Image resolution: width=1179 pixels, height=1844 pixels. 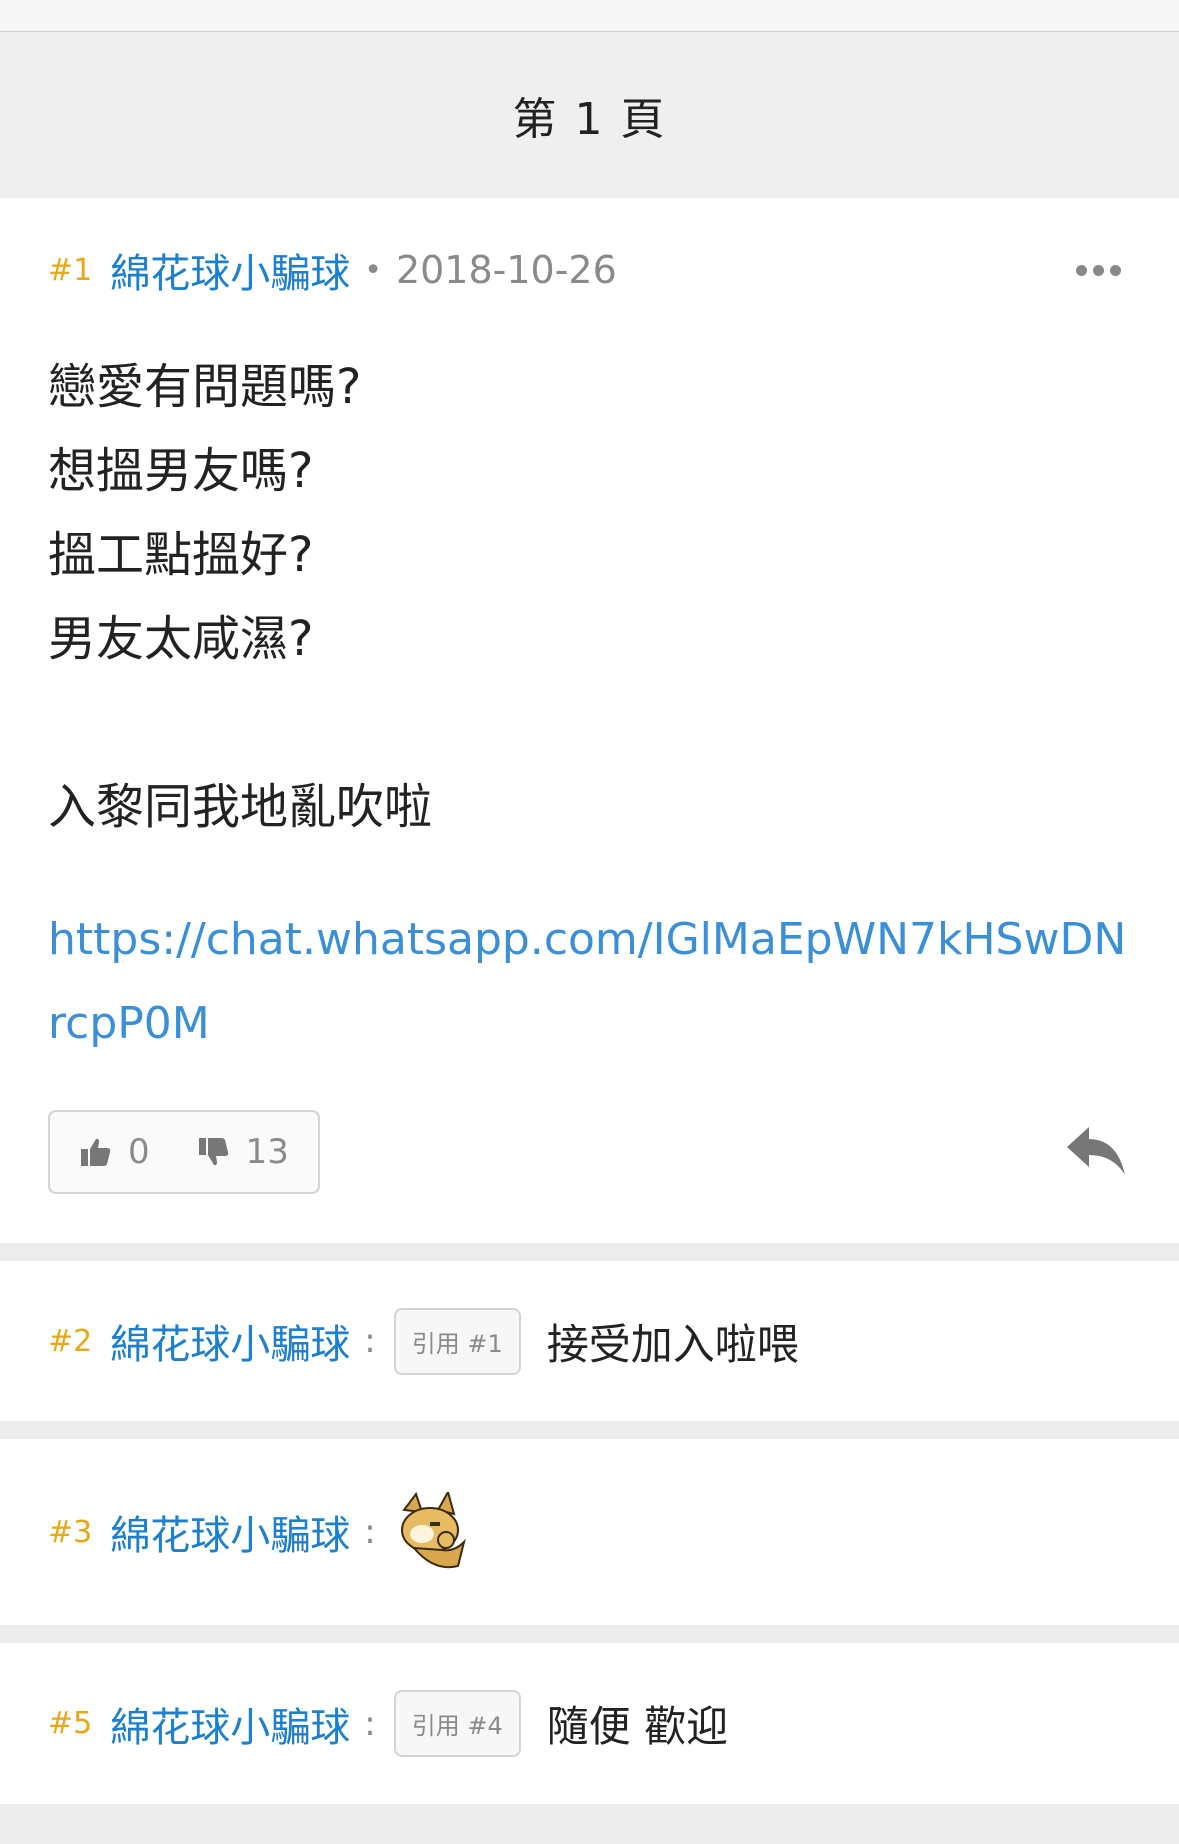 I want to click on floor-number: #3, so click(x=70, y=1532).